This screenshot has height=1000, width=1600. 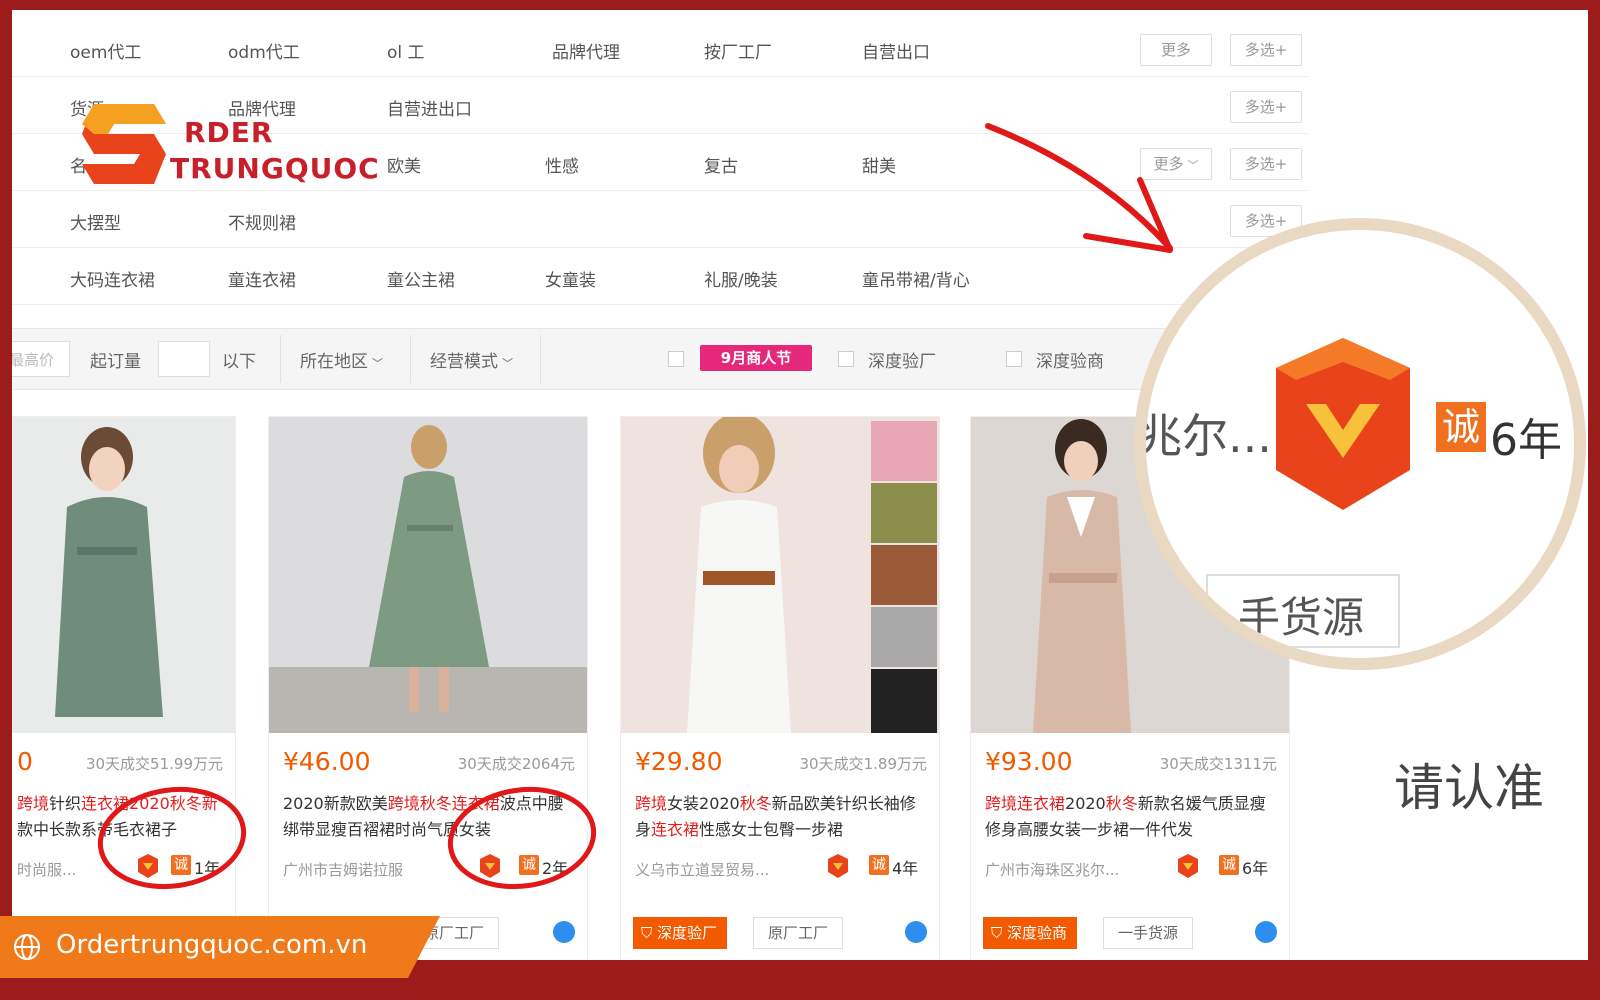 What do you see at coordinates (343, 869) in the screenshot?
I see `shop-name: 广州市吉姆诺拉服` at bounding box center [343, 869].